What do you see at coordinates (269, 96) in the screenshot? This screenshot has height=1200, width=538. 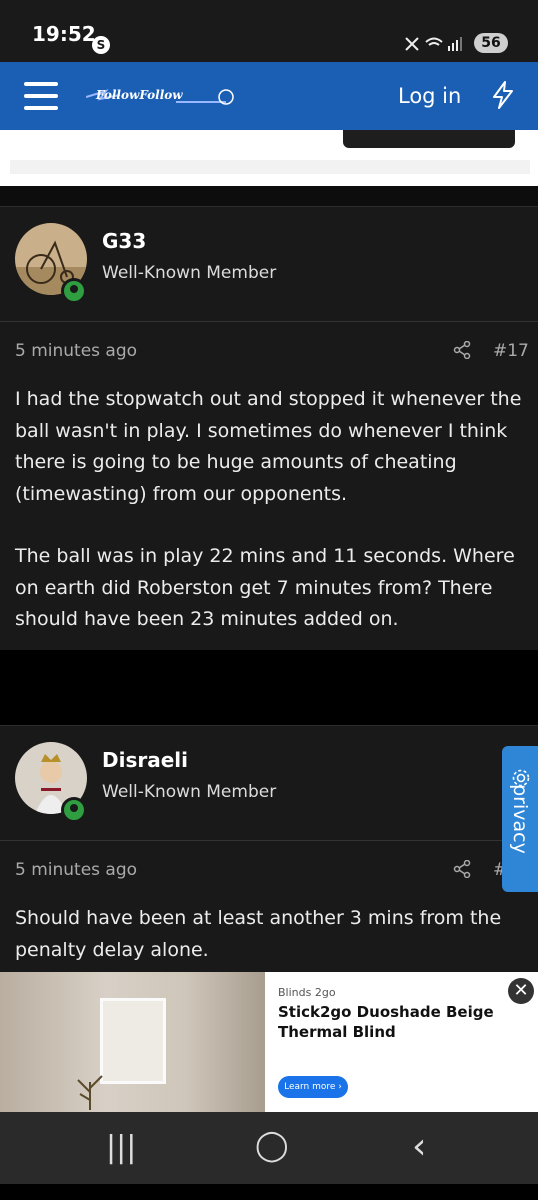 I see `site-header: FollowFollow Log in` at bounding box center [269, 96].